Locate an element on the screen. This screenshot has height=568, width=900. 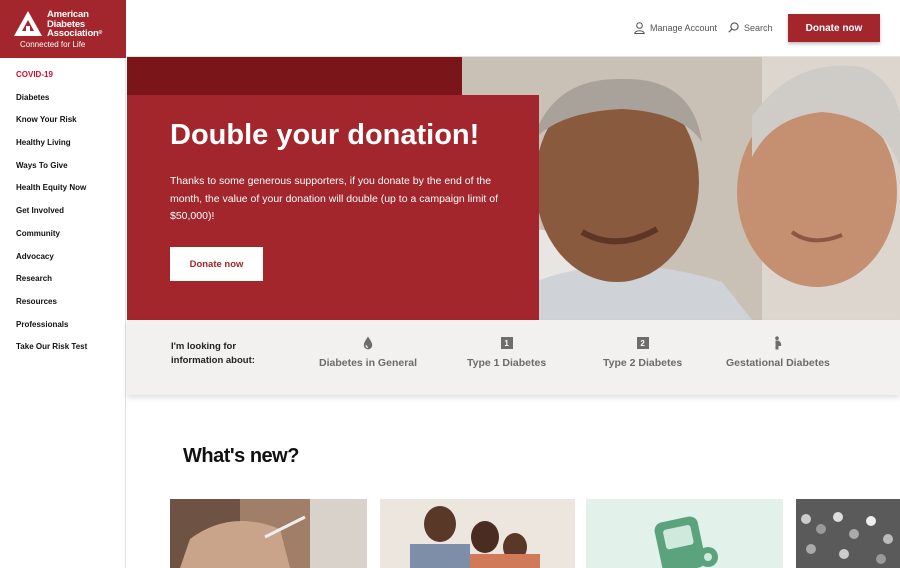
sidebar-item-research: Research is located at coordinates (51, 284).